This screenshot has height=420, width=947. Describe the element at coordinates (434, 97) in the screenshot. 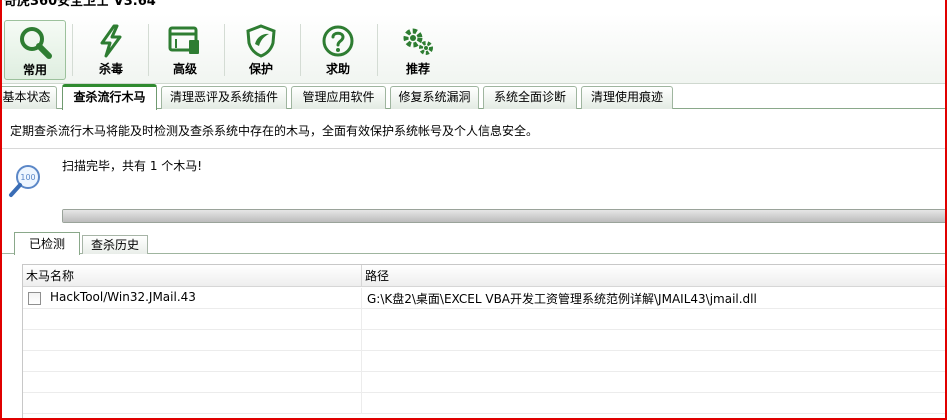

I see `tab-patch-vulnerabilities: 修复系统漏洞` at that location.